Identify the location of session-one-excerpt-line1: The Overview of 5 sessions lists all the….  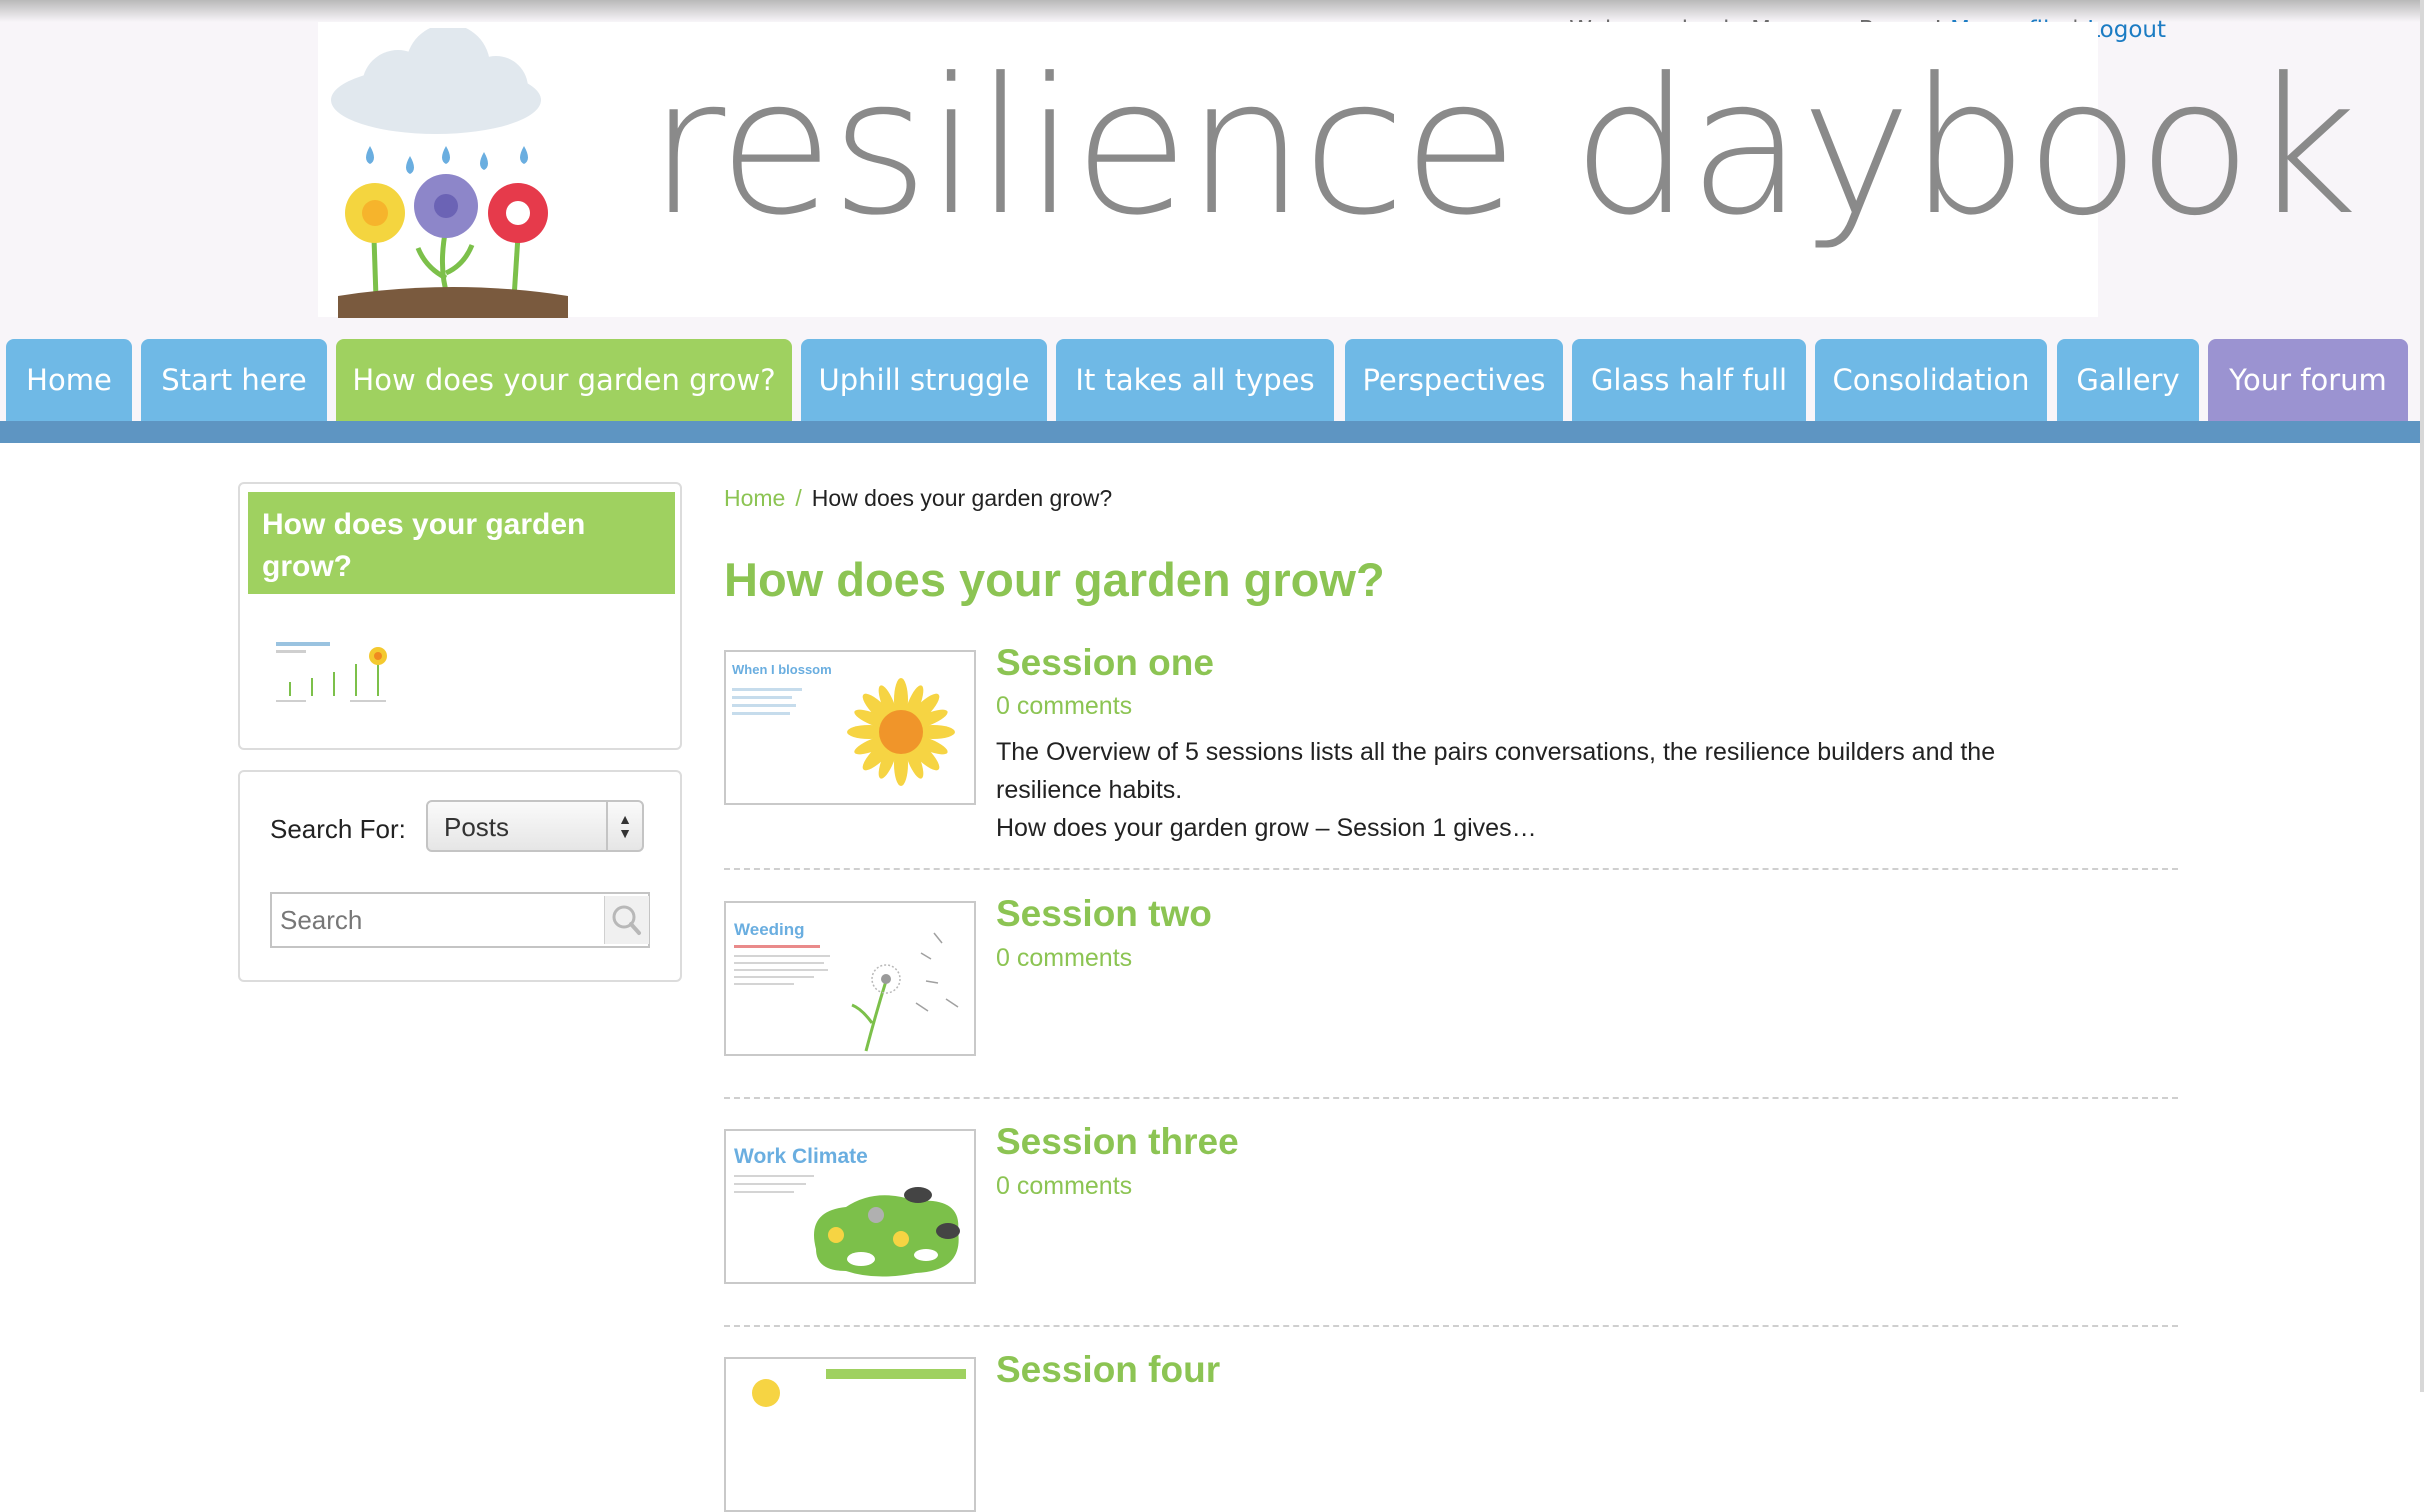
(1496, 771).